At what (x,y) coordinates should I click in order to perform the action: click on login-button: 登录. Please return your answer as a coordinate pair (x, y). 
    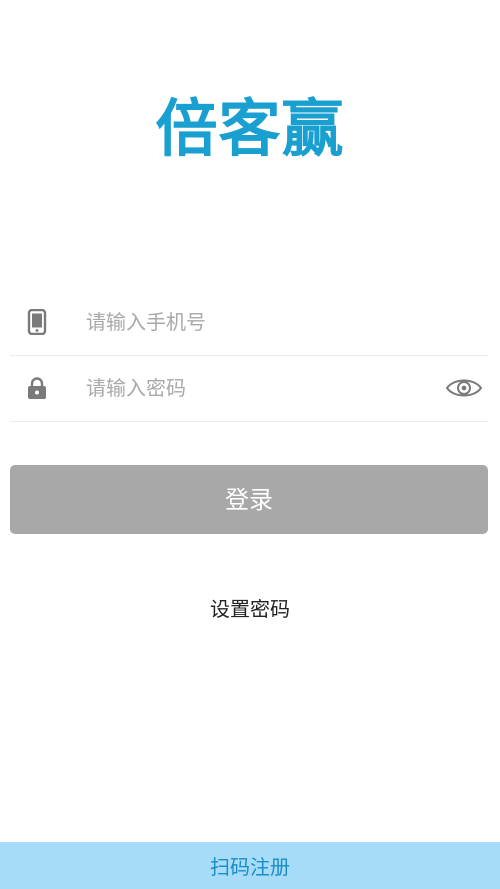
    Looking at the image, I should click on (249, 499).